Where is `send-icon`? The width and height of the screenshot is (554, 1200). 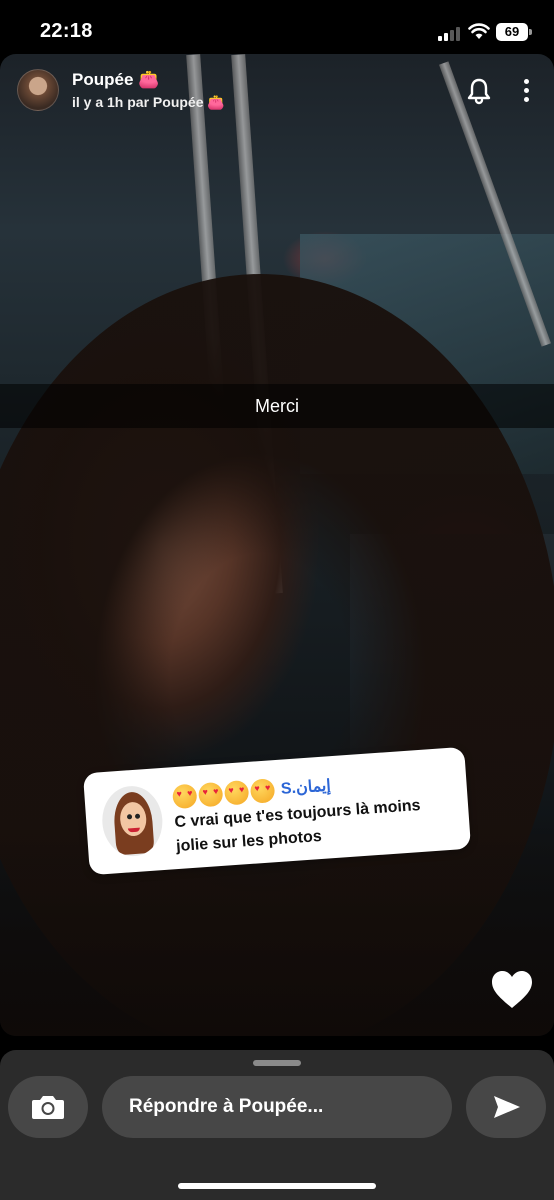 send-icon is located at coordinates (507, 1107).